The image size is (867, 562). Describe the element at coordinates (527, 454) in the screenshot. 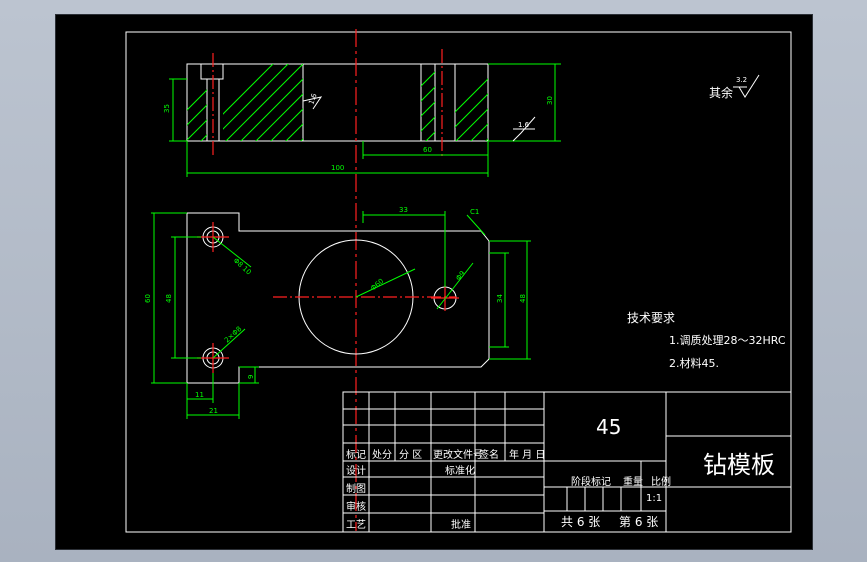

I see `header-date: 年 月 日` at that location.